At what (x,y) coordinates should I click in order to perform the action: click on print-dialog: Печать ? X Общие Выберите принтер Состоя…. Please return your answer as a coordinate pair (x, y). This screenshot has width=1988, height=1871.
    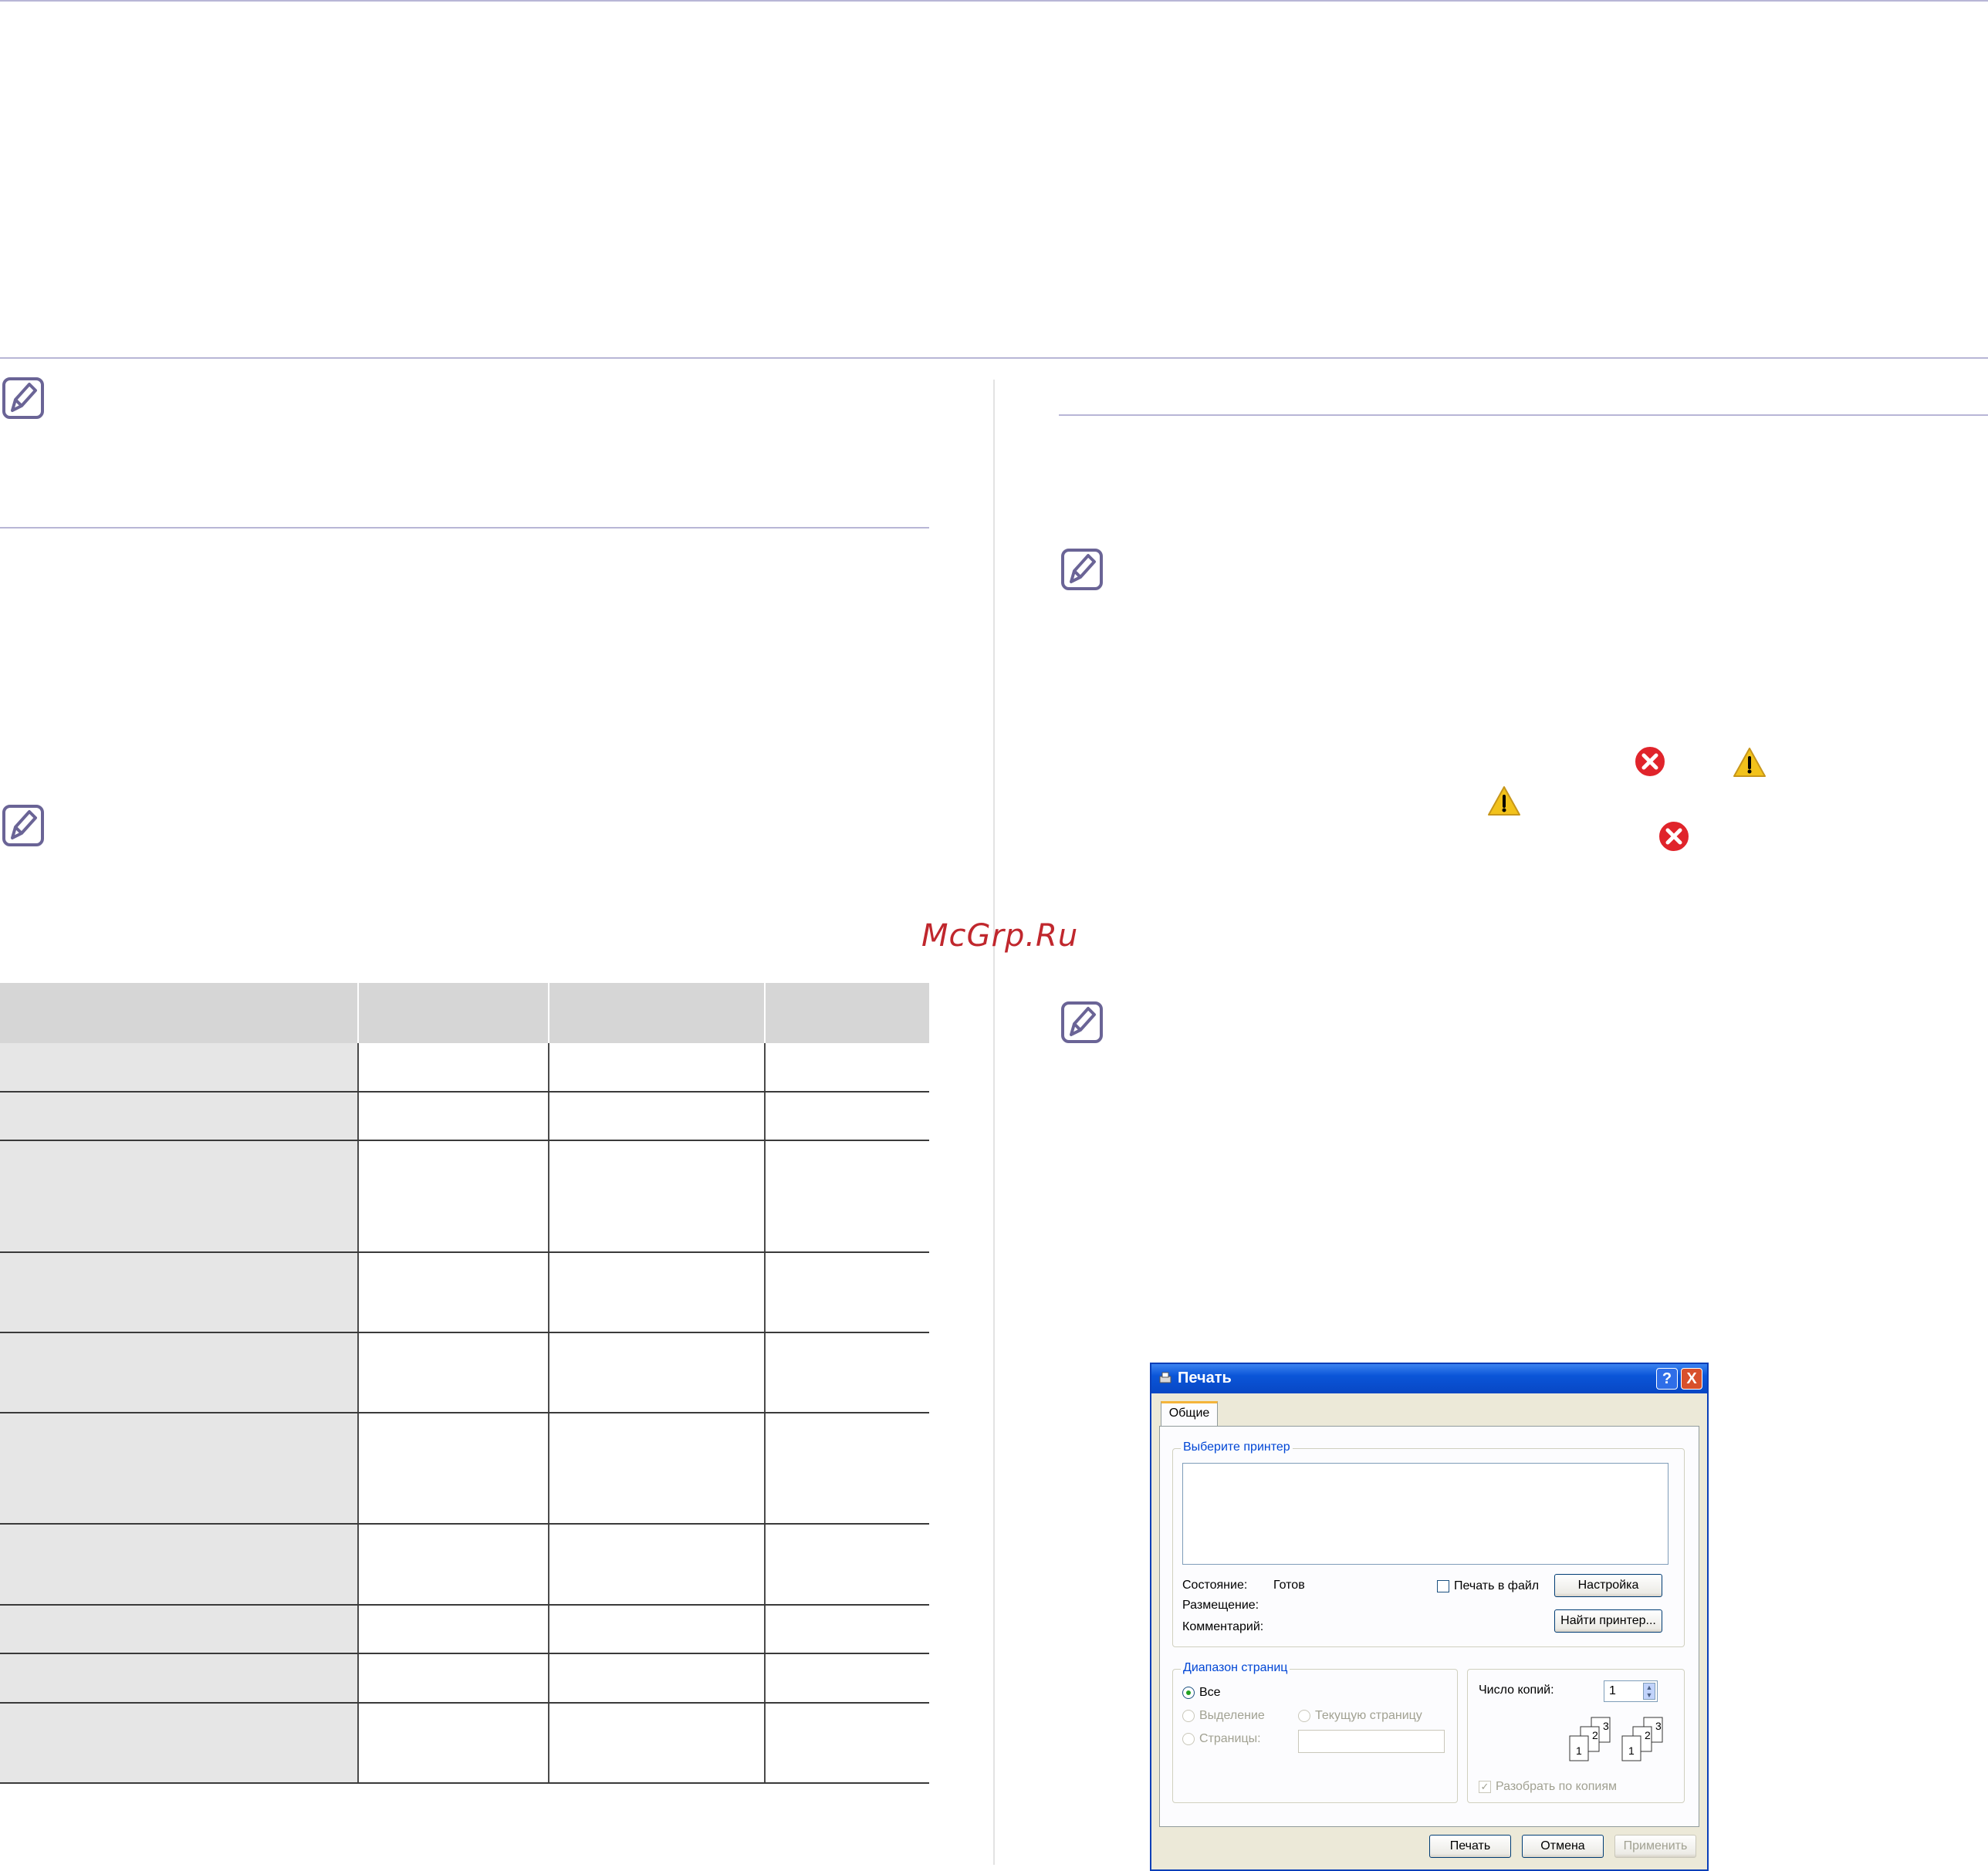
    Looking at the image, I should click on (1429, 1617).